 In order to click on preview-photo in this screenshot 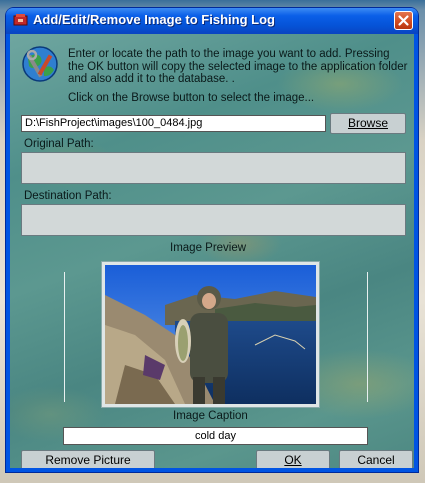, I will do `click(210, 334)`.